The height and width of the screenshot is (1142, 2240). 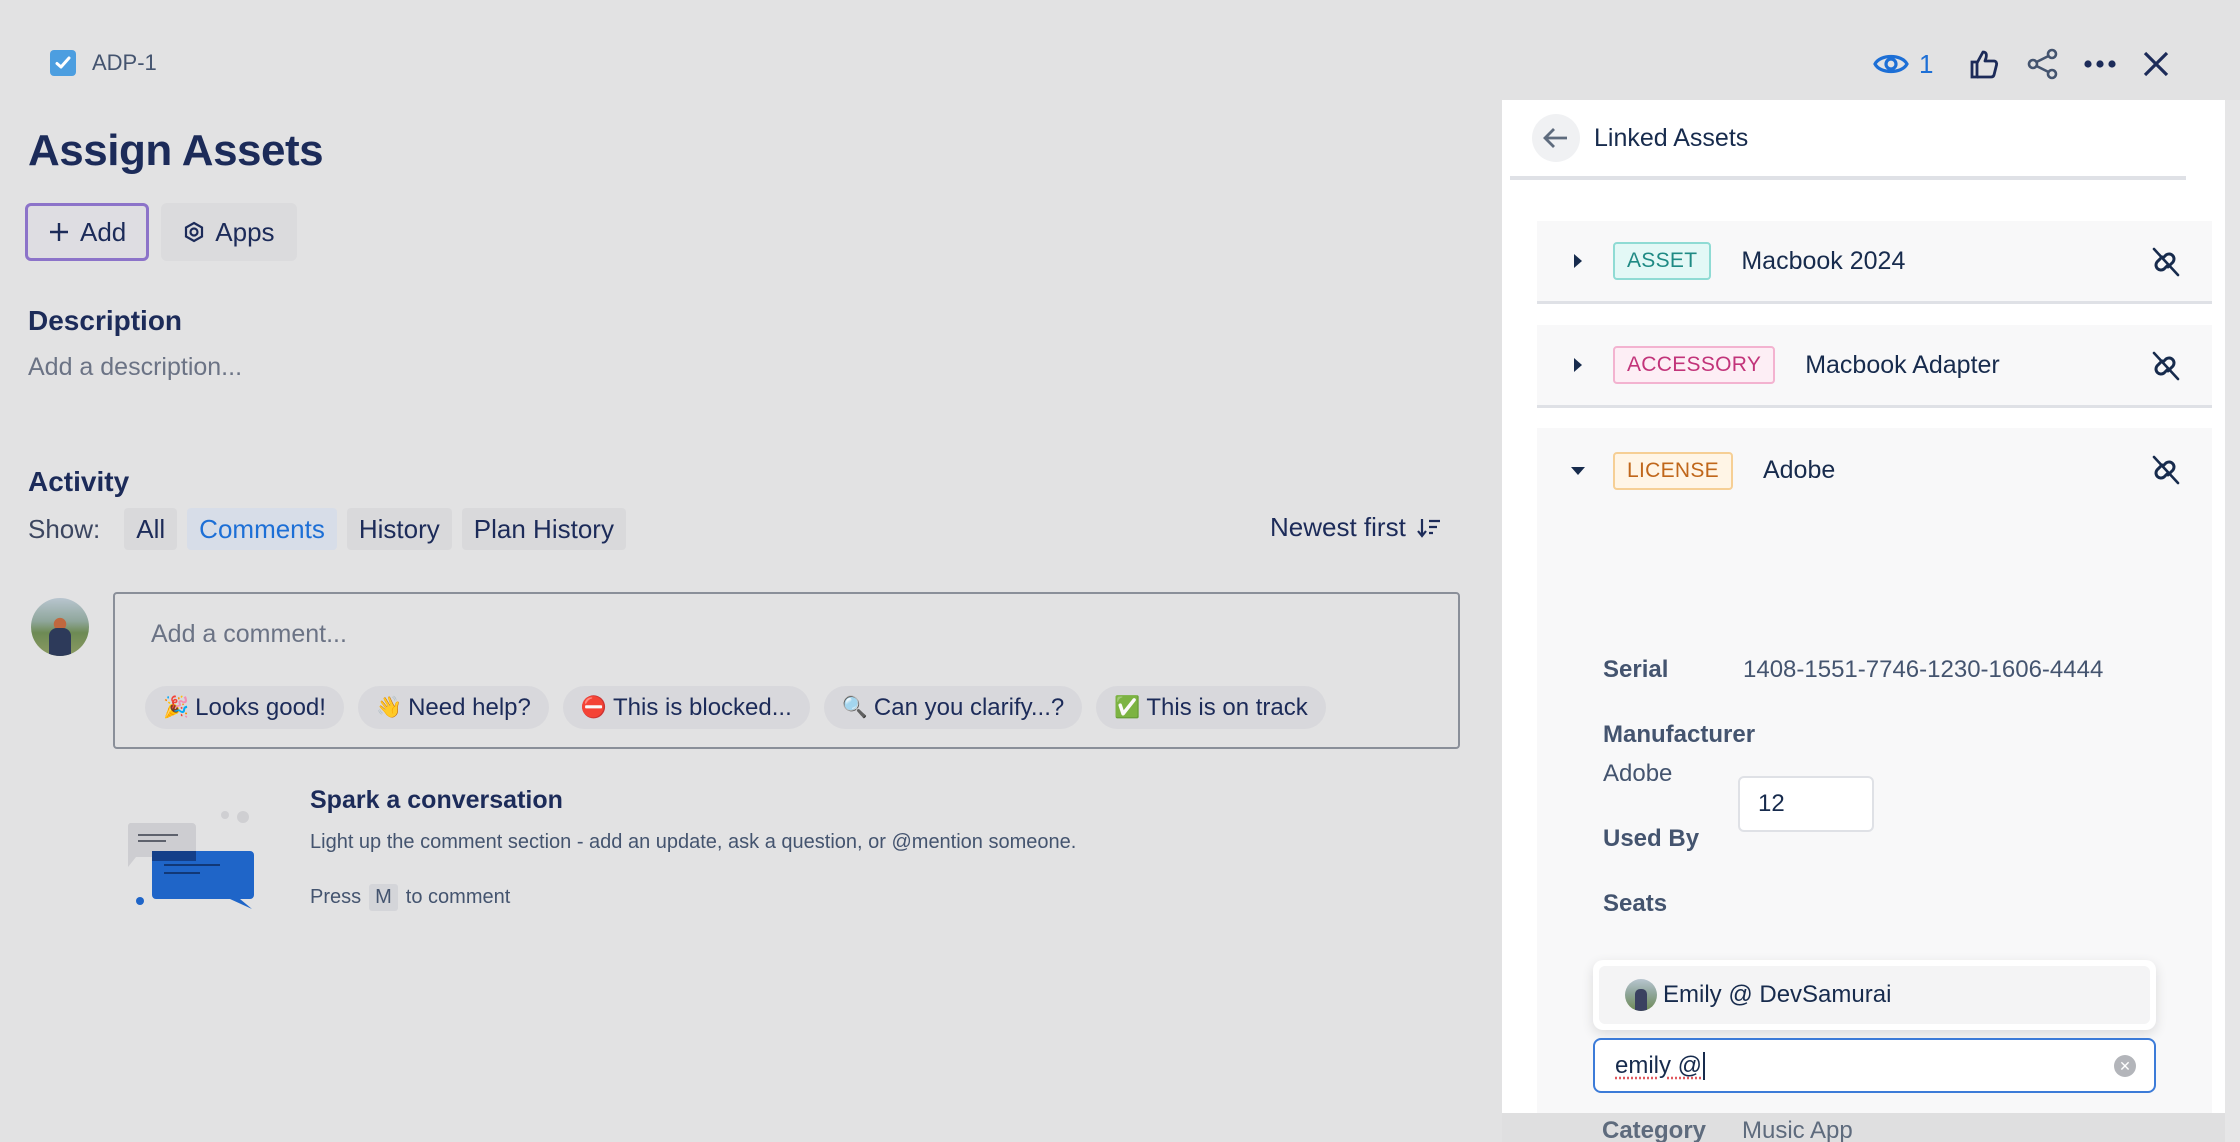 What do you see at coordinates (60, 627) in the screenshot?
I see `current-user-avatar` at bounding box center [60, 627].